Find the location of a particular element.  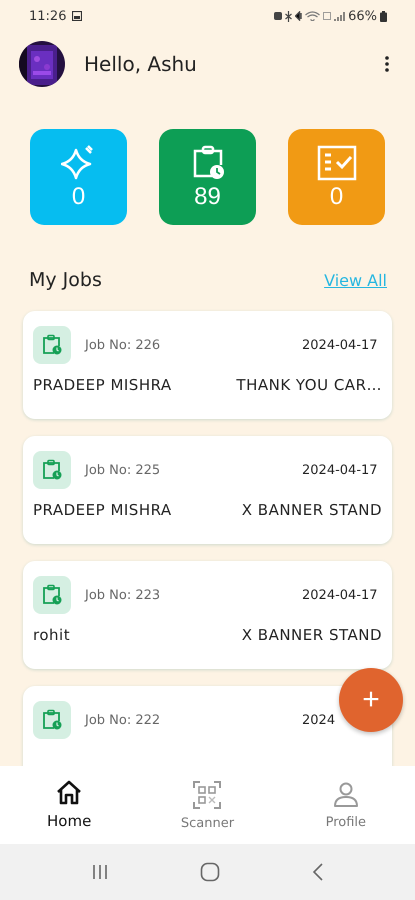

bluetooth-icon is located at coordinates (288, 16).